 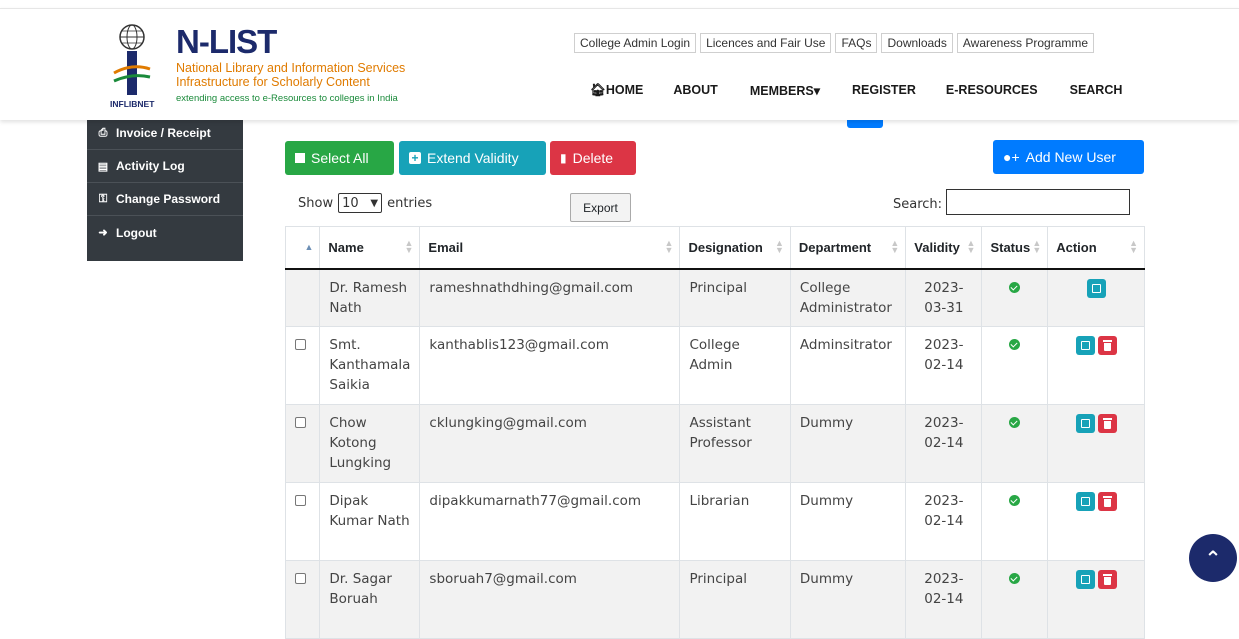 What do you see at coordinates (369, 365) in the screenshot?
I see `cell-name: Smt. Kanthamala Saikia` at bounding box center [369, 365].